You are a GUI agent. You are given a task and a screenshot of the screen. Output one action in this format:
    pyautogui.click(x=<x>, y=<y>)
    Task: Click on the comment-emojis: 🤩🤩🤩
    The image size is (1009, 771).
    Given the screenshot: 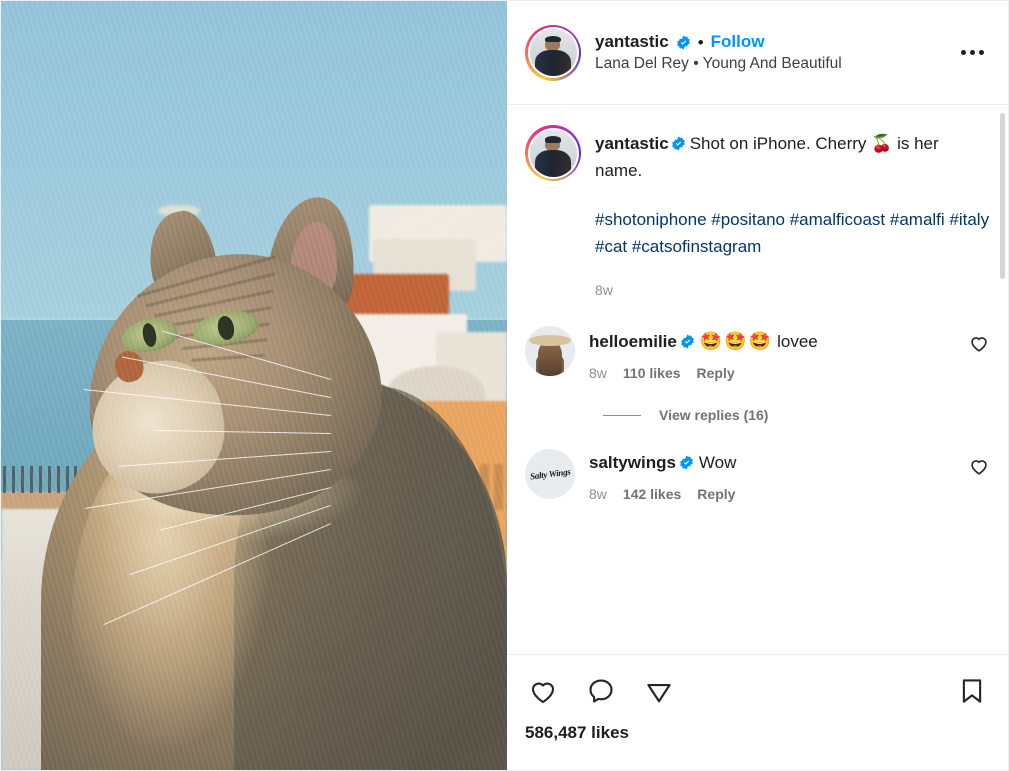 What is the action you would take?
    pyautogui.click(x=736, y=341)
    